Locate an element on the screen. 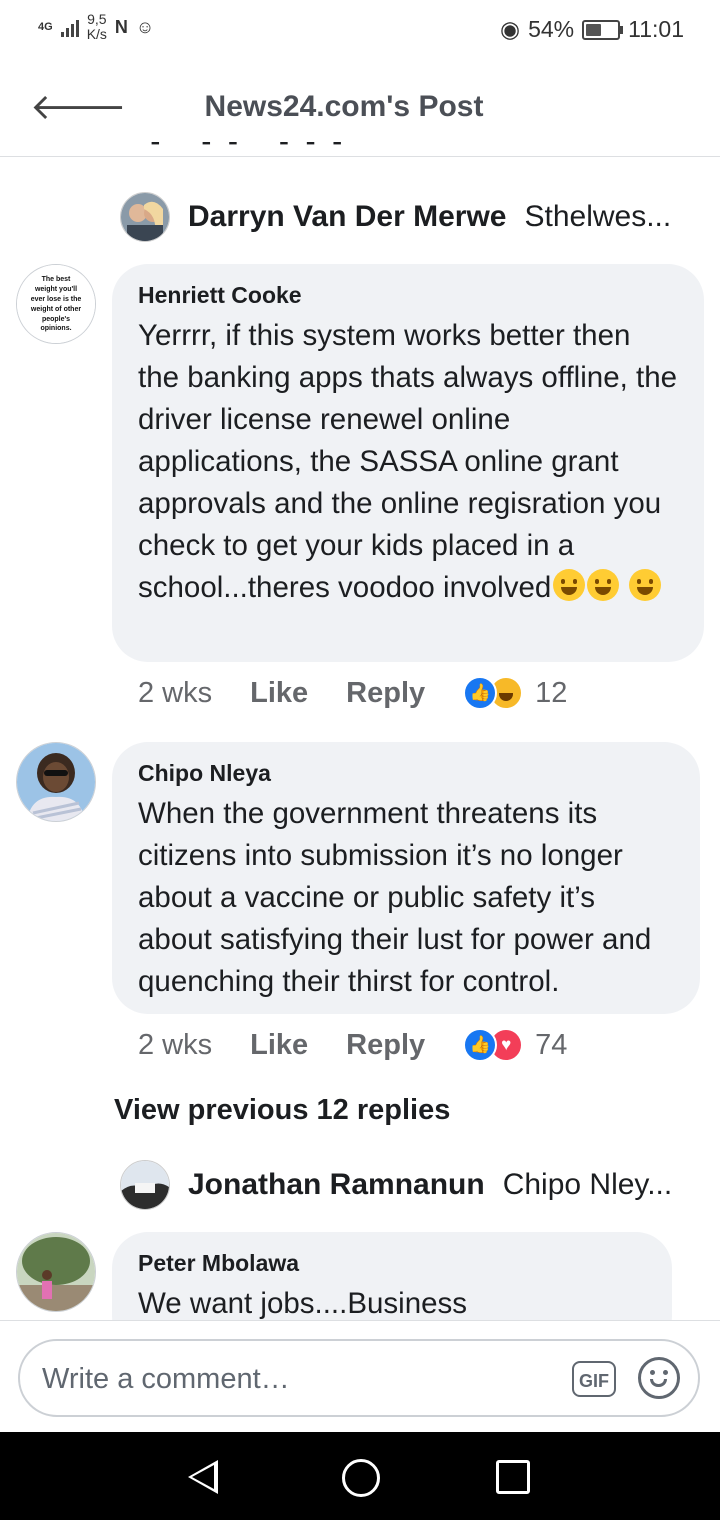 The height and width of the screenshot is (1520, 720). gif-button: GIF is located at coordinates (594, 1379).